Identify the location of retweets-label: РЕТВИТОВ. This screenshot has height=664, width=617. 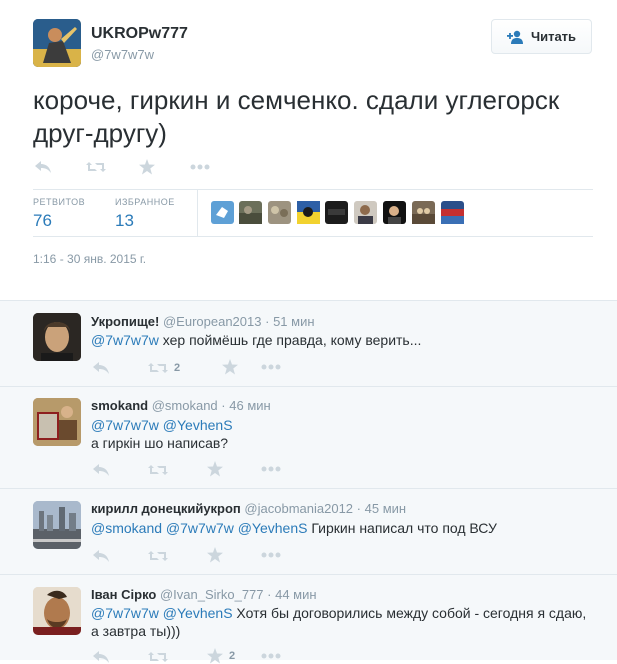
(59, 202).